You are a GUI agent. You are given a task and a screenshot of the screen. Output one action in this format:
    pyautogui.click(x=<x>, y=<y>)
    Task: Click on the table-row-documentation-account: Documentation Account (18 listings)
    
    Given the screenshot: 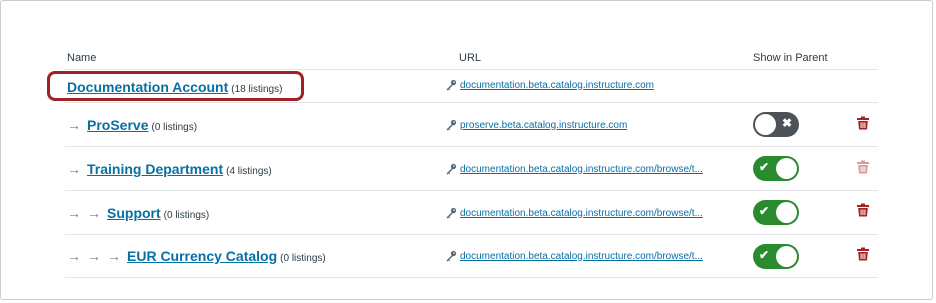 What is the action you would take?
    pyautogui.click(x=174, y=87)
    